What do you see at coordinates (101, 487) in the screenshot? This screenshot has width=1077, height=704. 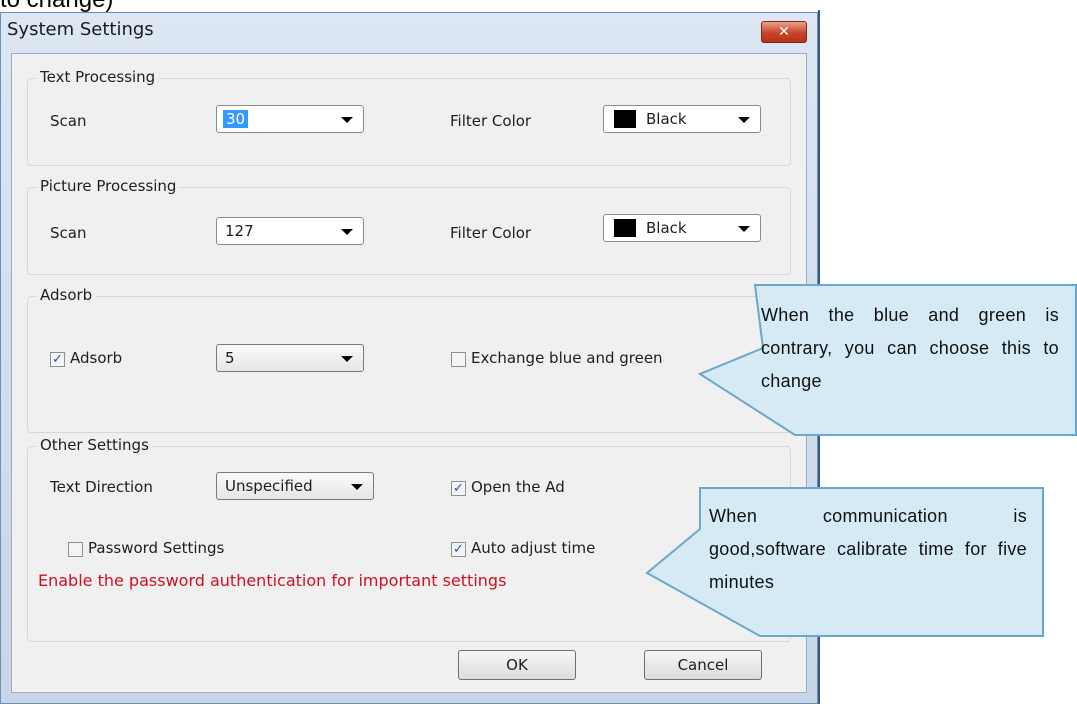 I see `text-direction-label: Text Direction` at bounding box center [101, 487].